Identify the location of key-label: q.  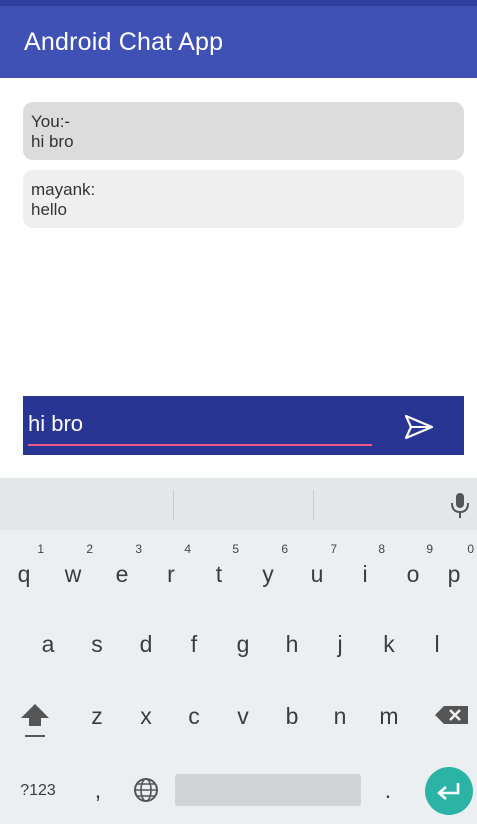
(24, 574).